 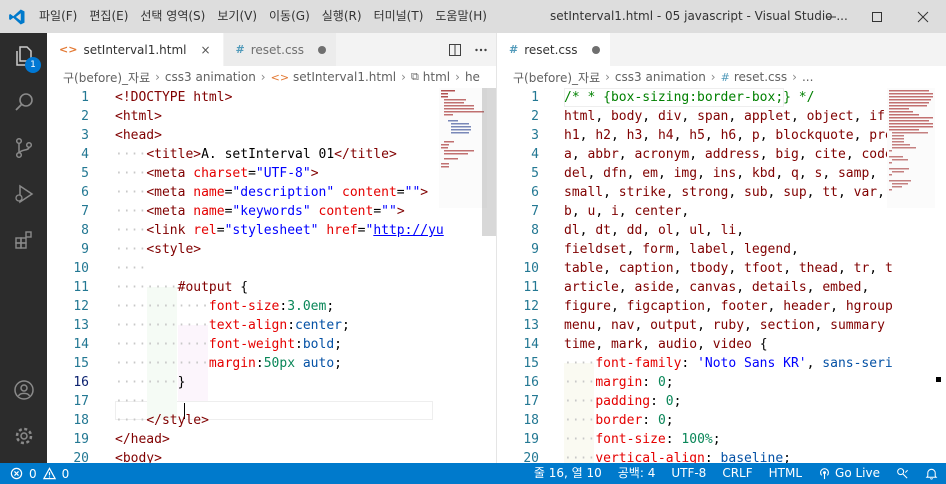 I want to click on tab-right-0: # reset.css, so click(x=554, y=49).